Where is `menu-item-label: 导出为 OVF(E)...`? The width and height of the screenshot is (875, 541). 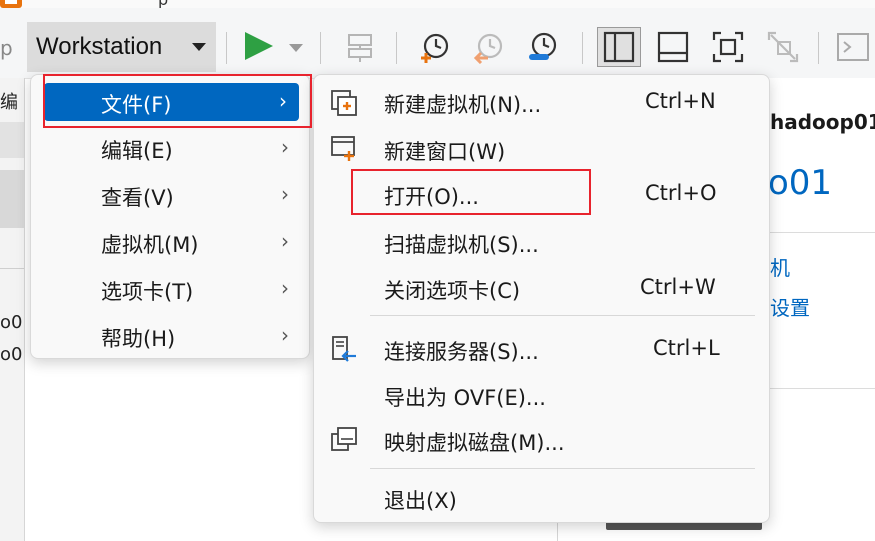
menu-item-label: 导出为 OVF(E)... is located at coordinates (465, 398).